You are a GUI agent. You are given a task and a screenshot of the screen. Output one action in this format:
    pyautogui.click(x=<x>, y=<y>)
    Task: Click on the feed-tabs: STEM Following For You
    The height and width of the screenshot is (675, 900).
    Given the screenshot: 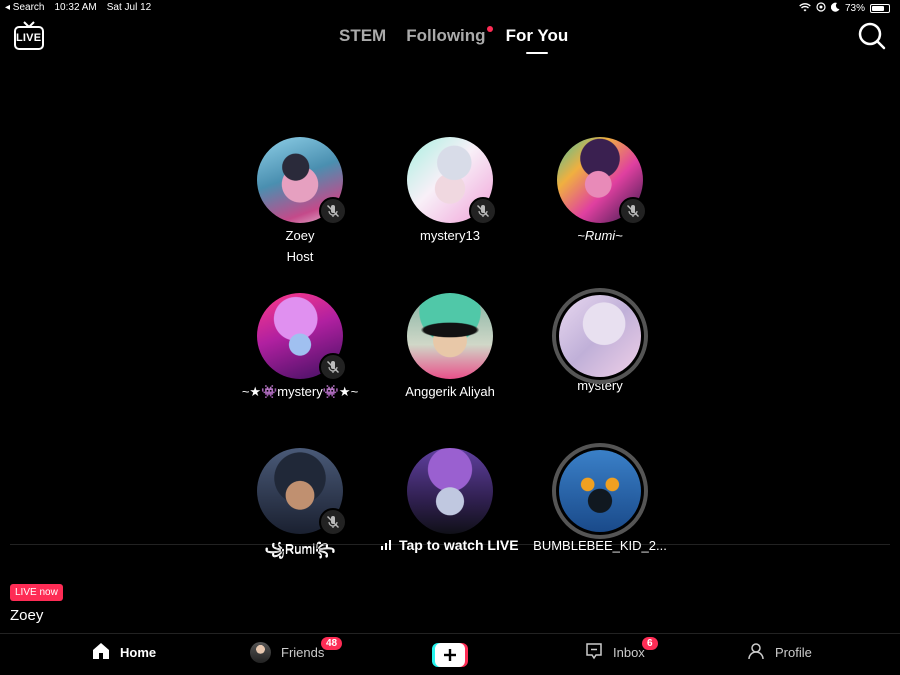 What is the action you would take?
    pyautogui.click(x=453, y=36)
    